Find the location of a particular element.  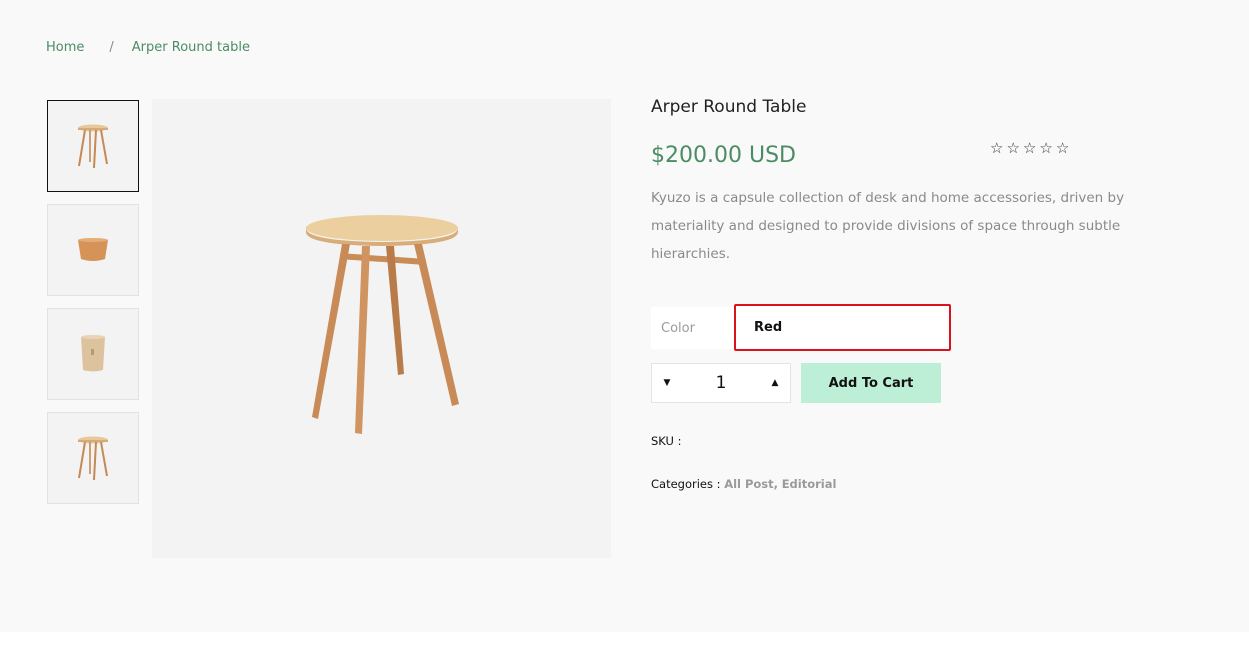

breadcrumb-home-link: Home is located at coordinates (65, 47).